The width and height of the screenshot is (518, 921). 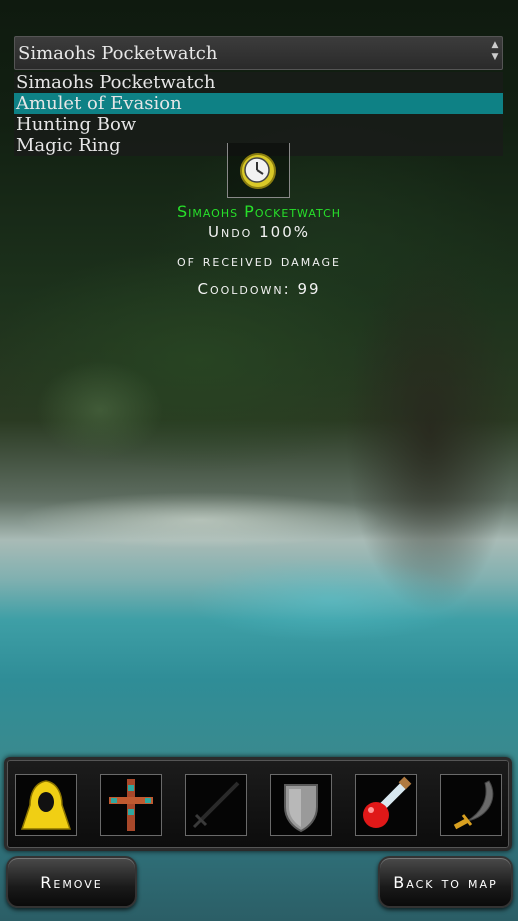 I want to click on sword-icon, so click(x=216, y=805).